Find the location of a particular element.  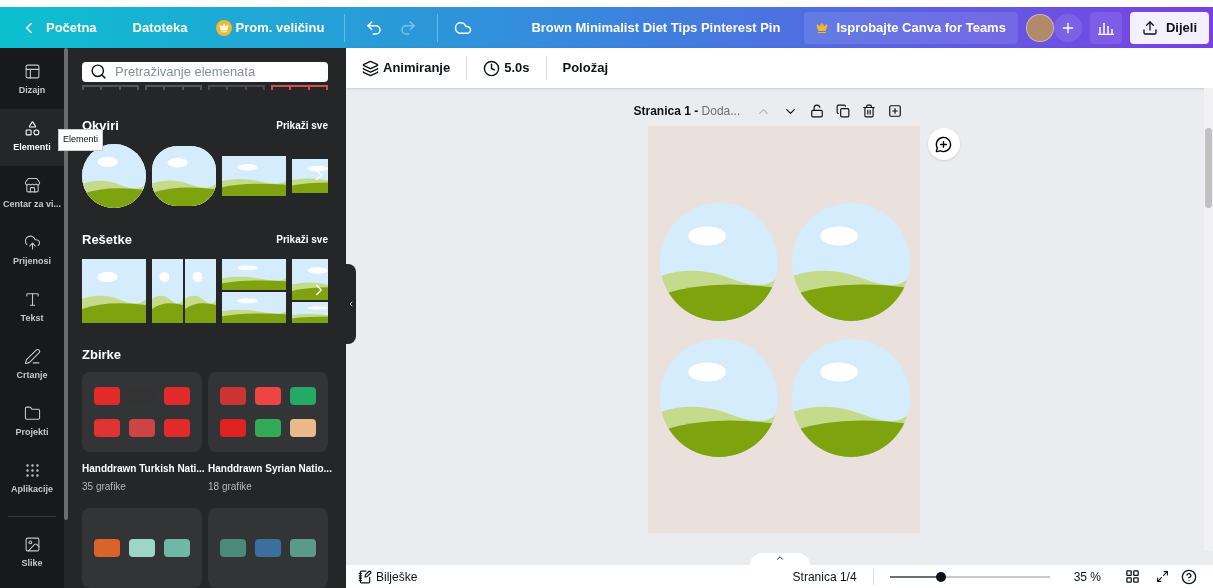

lock-icon is located at coordinates (817, 111).